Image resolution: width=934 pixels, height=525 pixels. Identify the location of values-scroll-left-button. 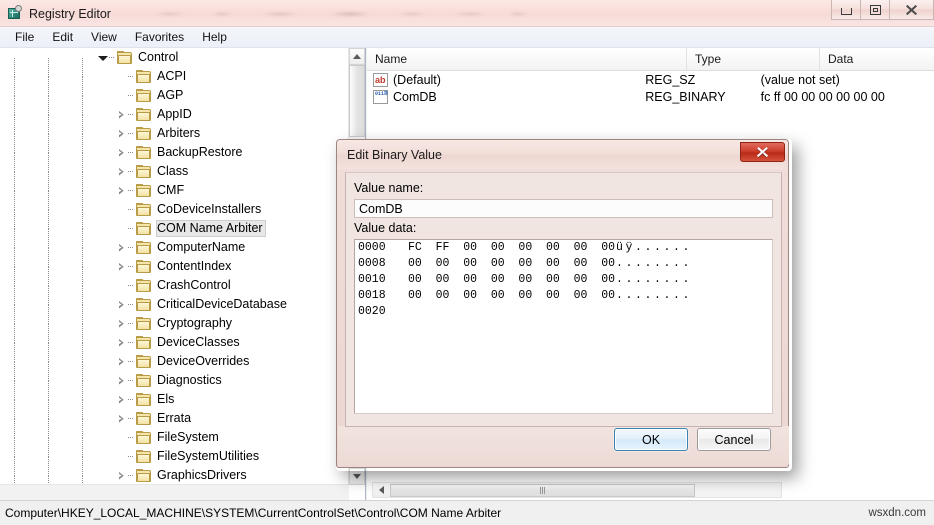
(381, 490).